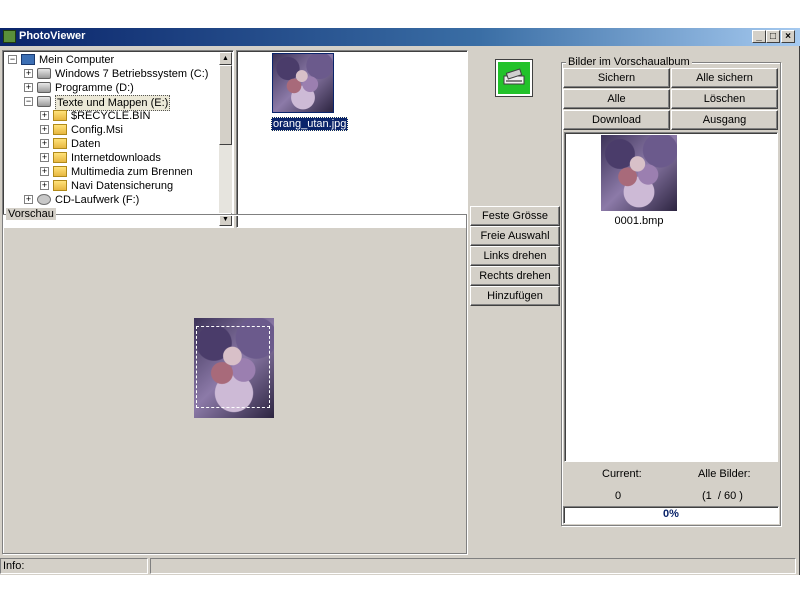 The height and width of the screenshot is (600, 800). Describe the element at coordinates (639, 221) in the screenshot. I see `album-item-name: 0001.bmp` at that location.